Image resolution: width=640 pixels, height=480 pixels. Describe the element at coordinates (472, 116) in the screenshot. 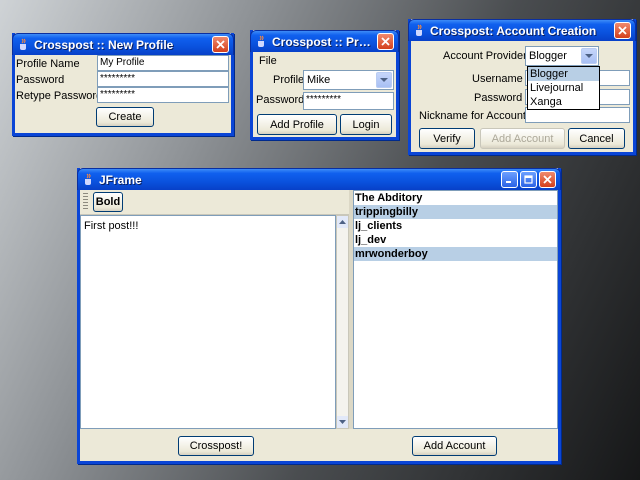

I see `nickname-label: Nickname for Account` at that location.